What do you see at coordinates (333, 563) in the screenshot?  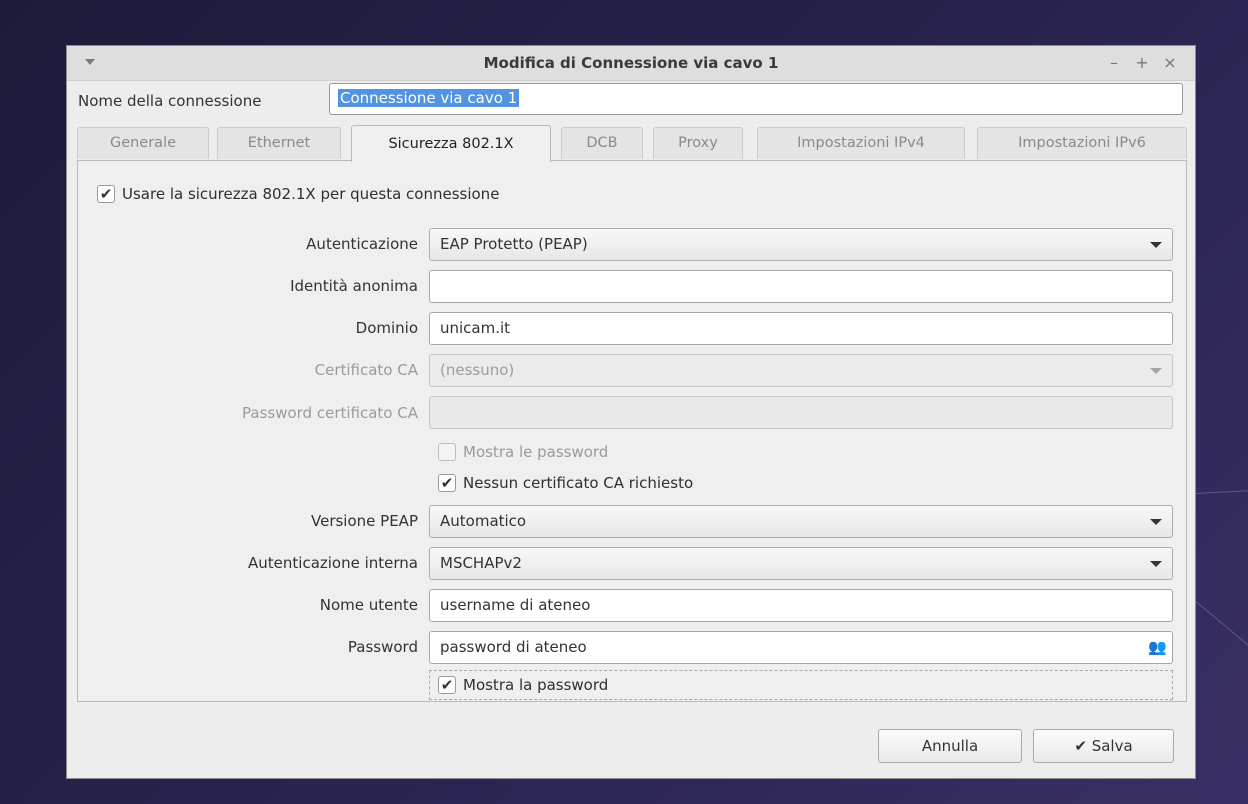 I see `inner-auth-label: Autenticazione interna` at bounding box center [333, 563].